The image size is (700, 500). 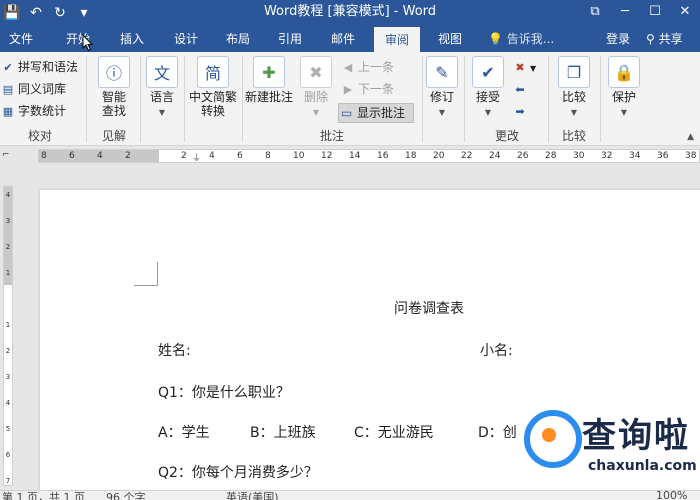 What do you see at coordinates (39, 67) in the screenshot?
I see `spelling-grammar-button: ✔ 拼写和语法` at bounding box center [39, 67].